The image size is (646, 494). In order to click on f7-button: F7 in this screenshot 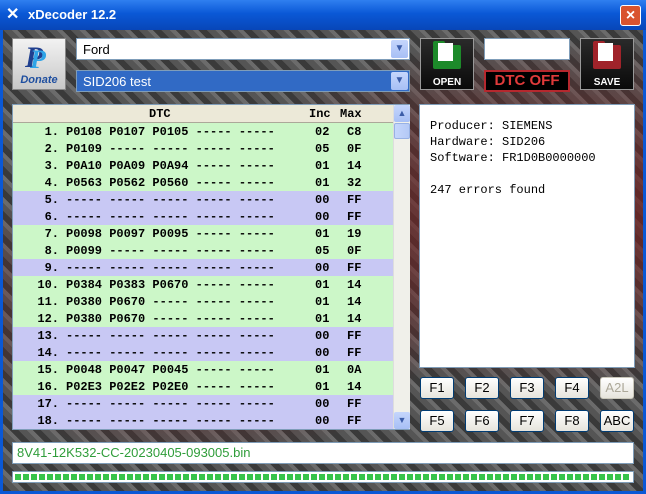, I will do `click(527, 421)`.